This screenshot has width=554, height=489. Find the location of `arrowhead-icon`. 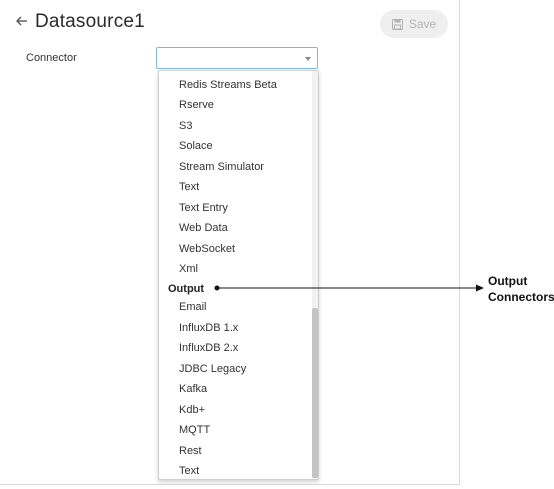

arrowhead-icon is located at coordinates (480, 288).